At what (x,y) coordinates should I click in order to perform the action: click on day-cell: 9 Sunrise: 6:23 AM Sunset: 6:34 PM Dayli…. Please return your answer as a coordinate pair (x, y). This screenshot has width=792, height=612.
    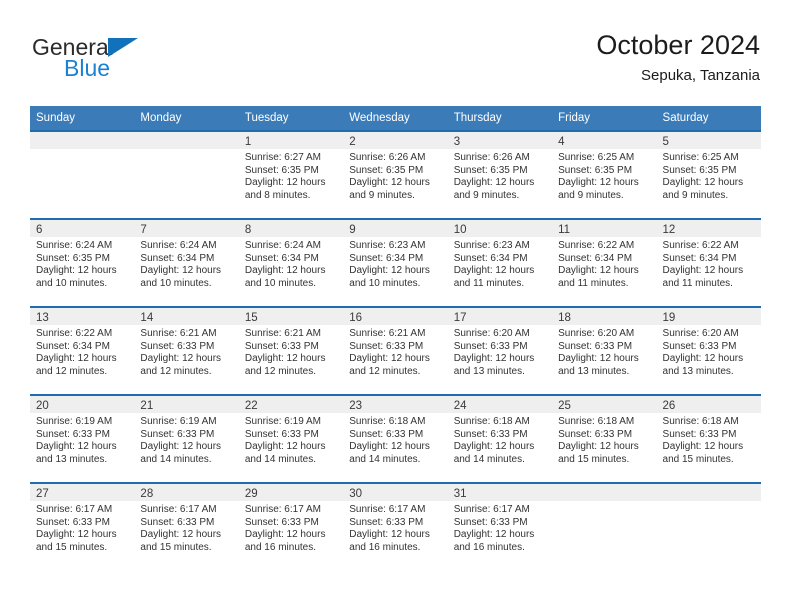
    Looking at the image, I should click on (395, 263).